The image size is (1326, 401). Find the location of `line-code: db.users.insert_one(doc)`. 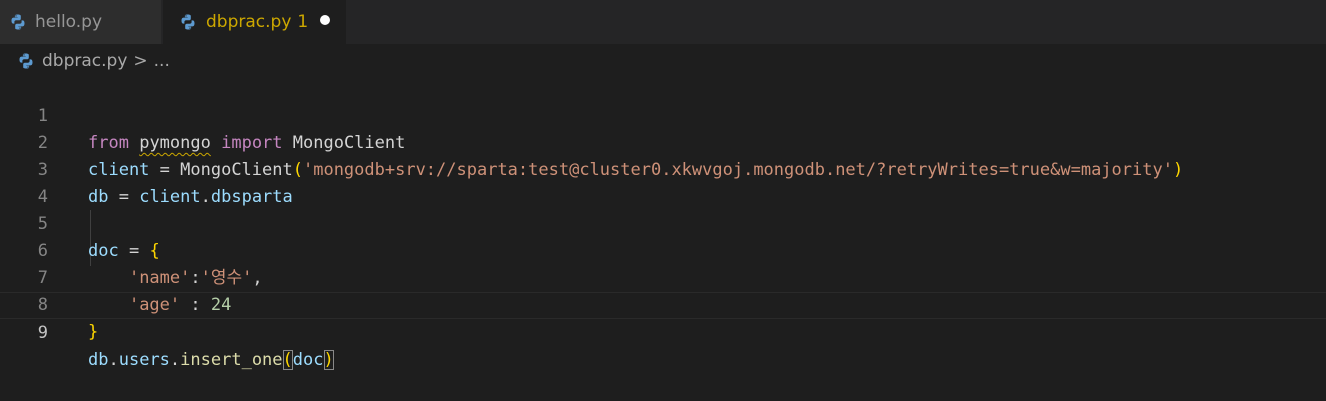

line-code: db.users.insert_one(doc) is located at coordinates (211, 360).